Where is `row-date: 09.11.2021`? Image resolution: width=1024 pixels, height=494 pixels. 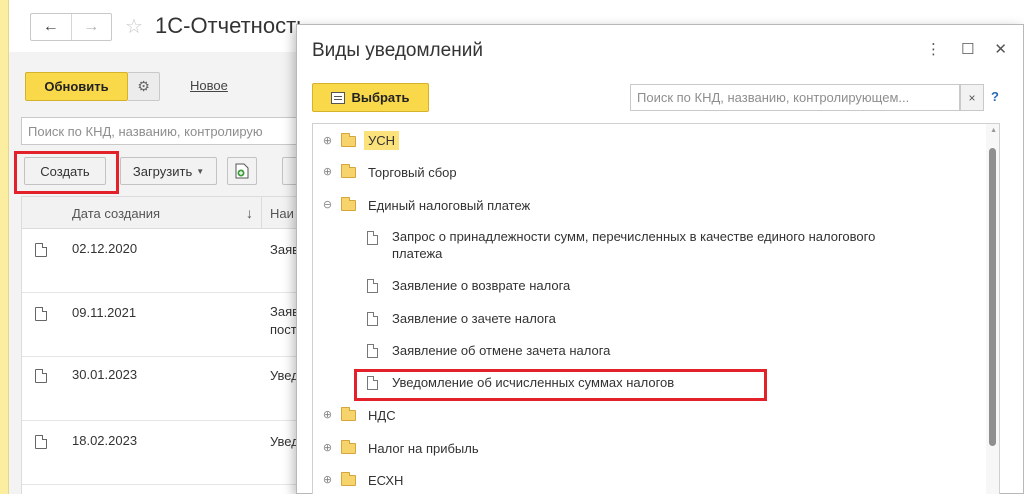
row-date: 09.11.2021 is located at coordinates (104, 312).